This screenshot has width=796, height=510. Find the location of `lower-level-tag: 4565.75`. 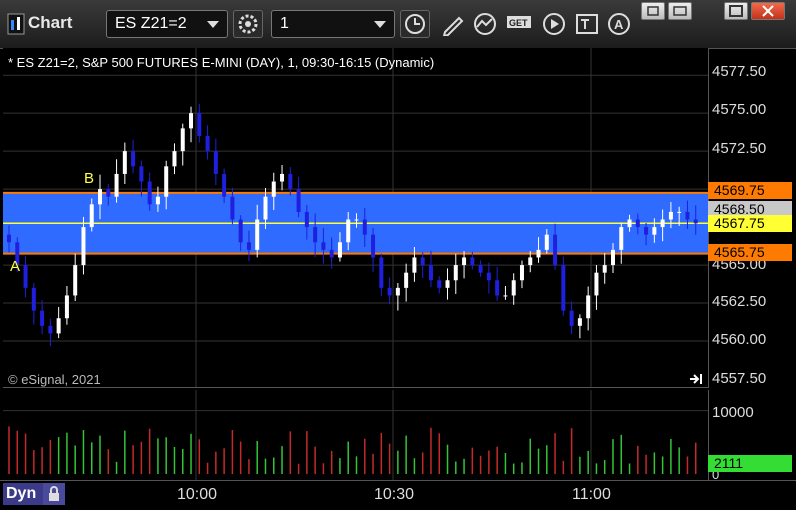

lower-level-tag: 4565.75 is located at coordinates (750, 252).